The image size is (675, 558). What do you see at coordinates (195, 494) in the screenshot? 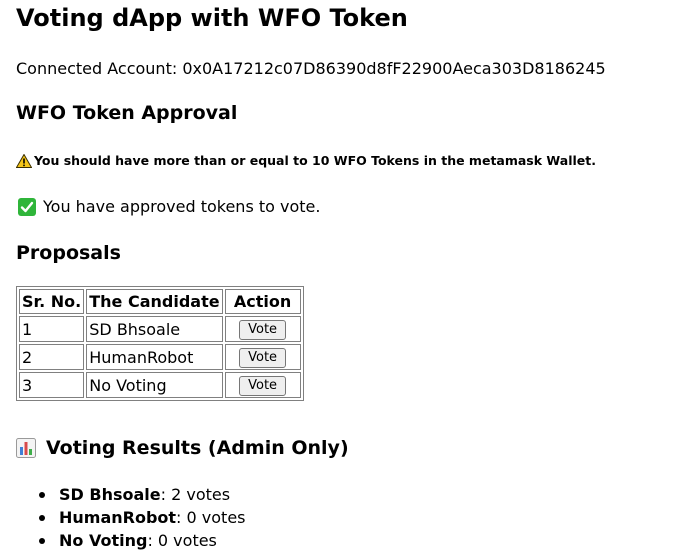
I see `result-vote-count: : 2 votes` at bounding box center [195, 494].